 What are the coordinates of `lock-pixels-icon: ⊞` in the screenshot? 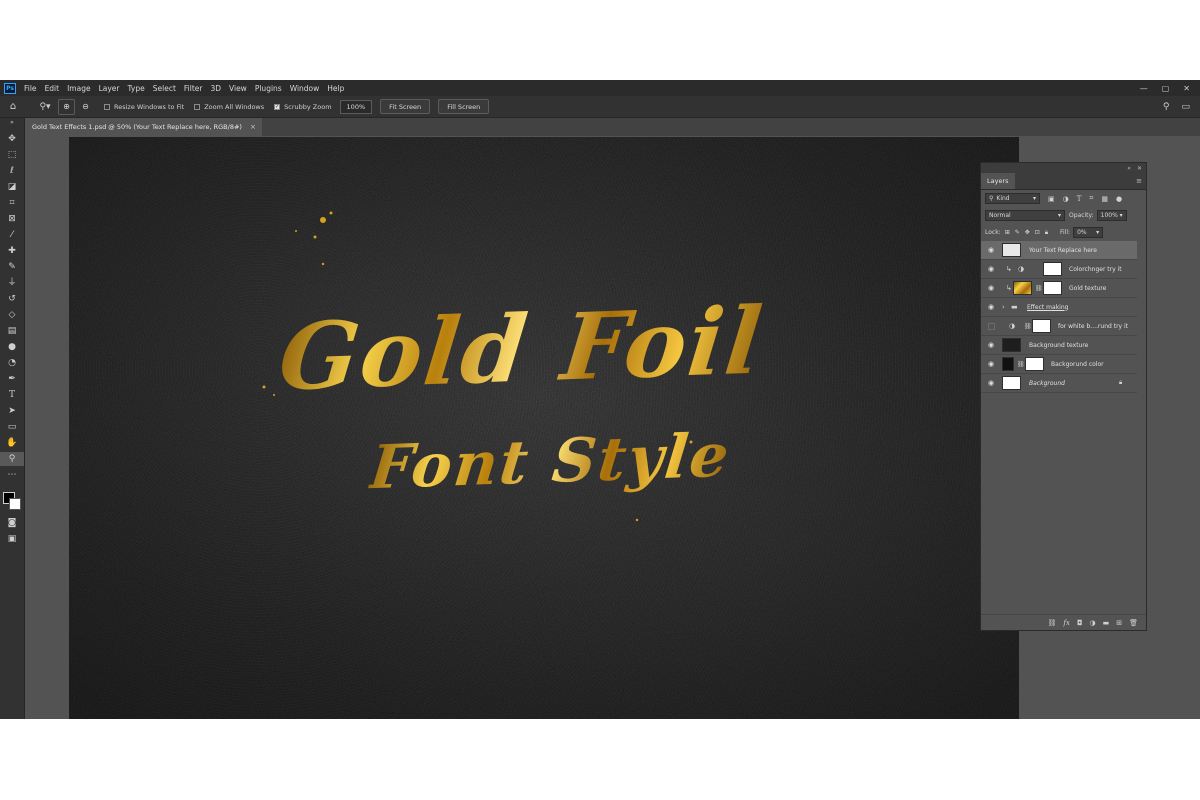 It's located at (1007, 232).